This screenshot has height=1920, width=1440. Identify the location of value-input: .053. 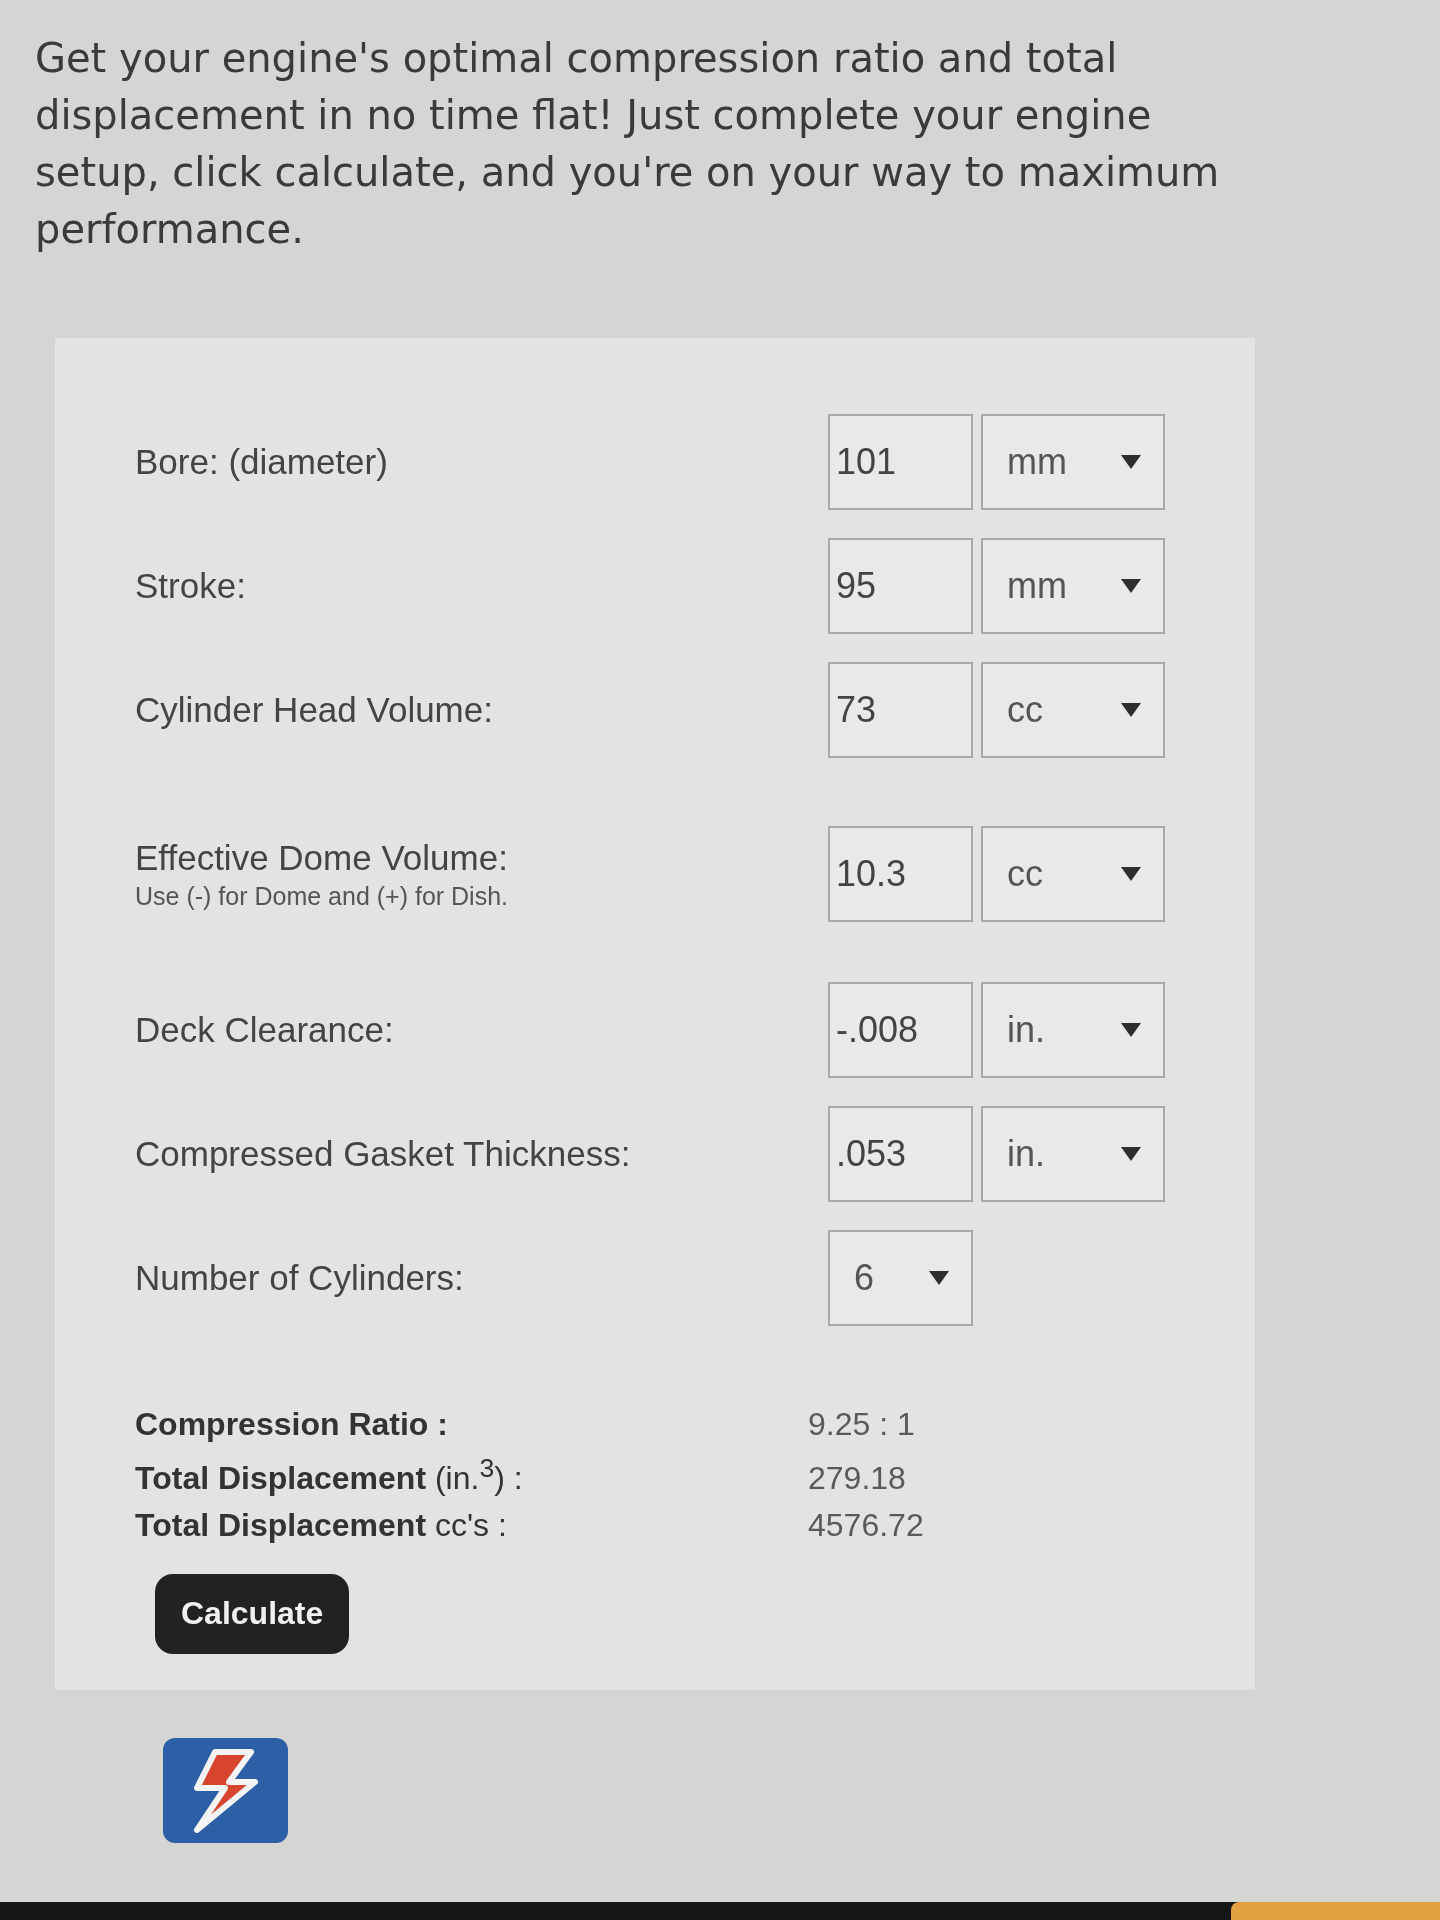
(900, 1154).